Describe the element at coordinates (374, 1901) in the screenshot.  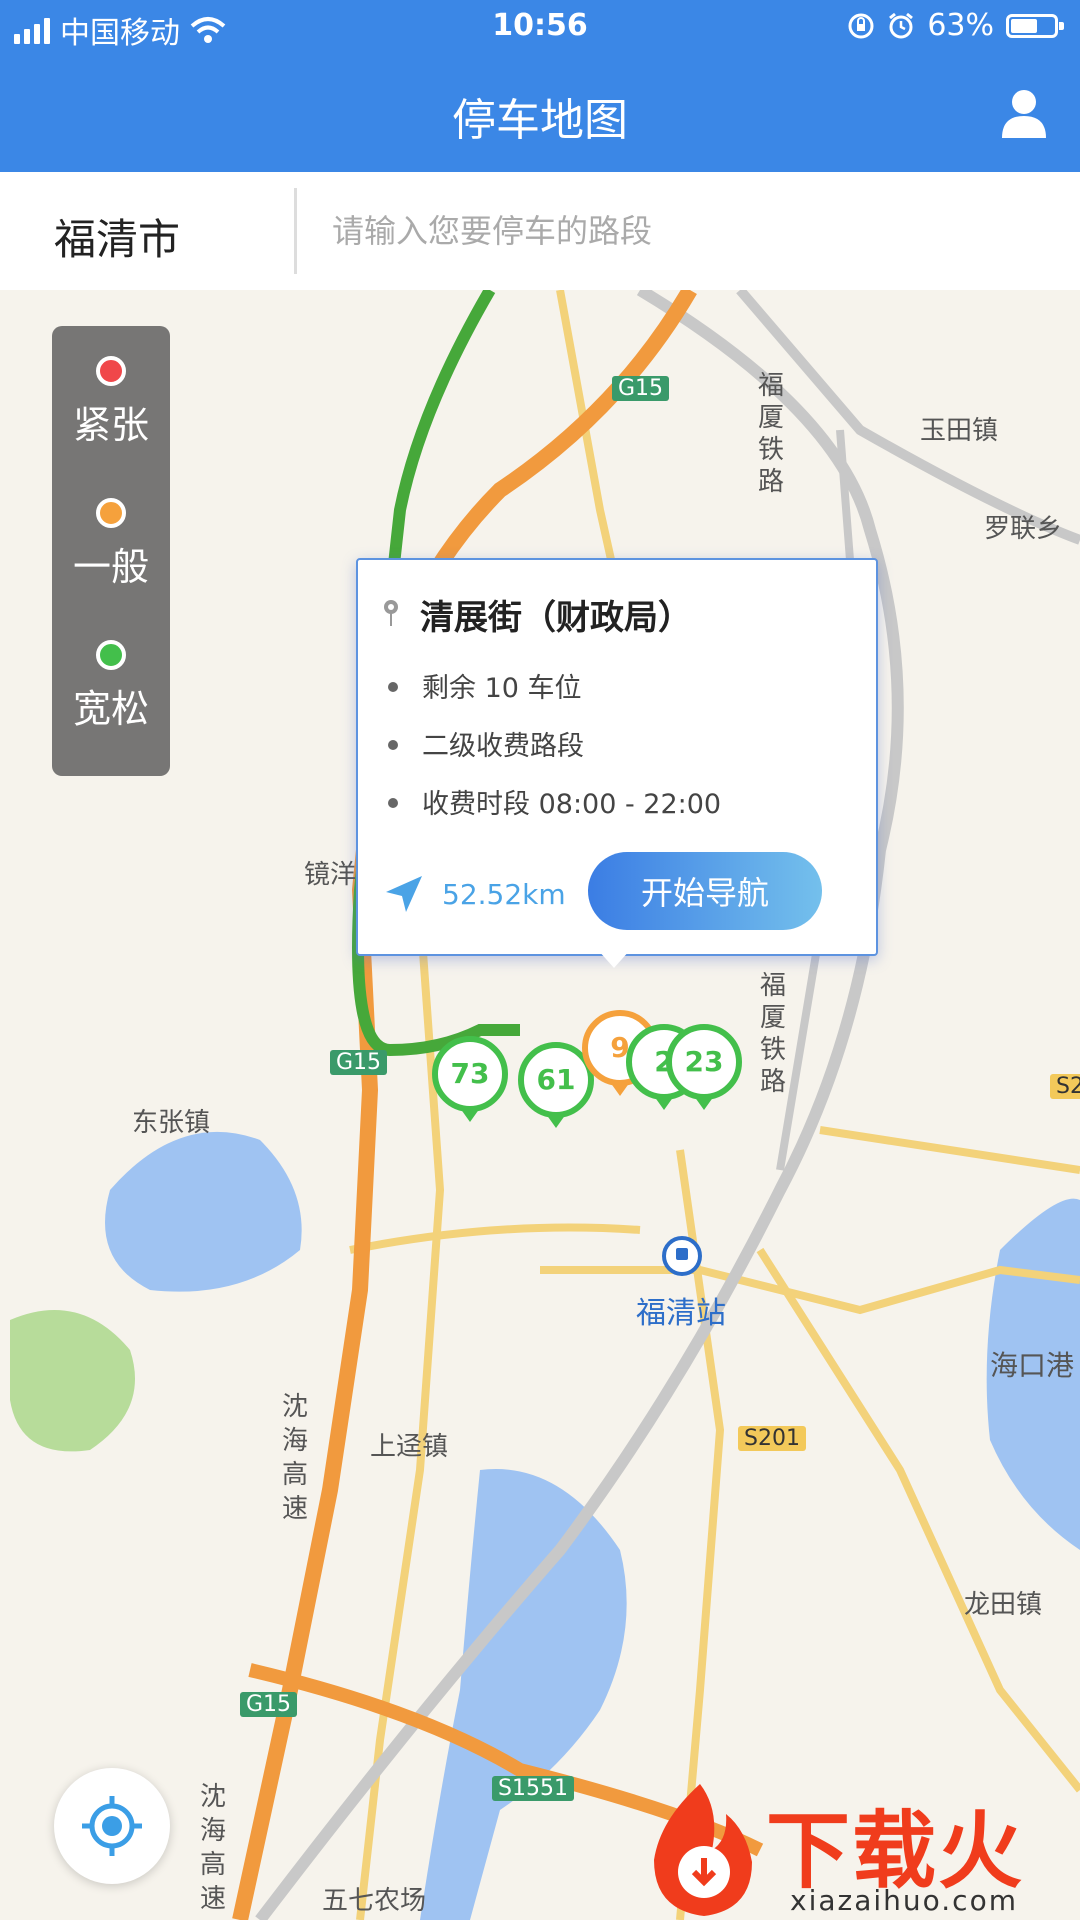
I see `place-label: 五七农场` at that location.